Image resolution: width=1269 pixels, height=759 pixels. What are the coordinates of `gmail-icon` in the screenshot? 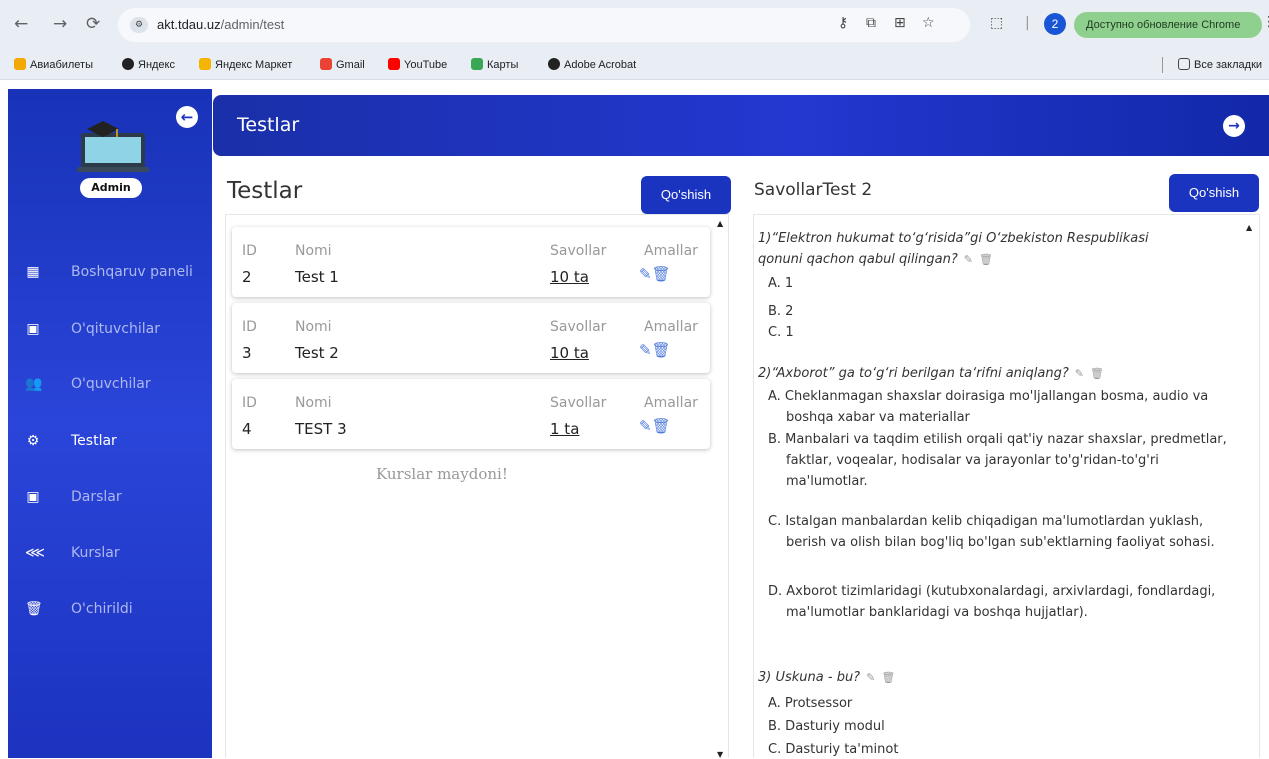 It's located at (326, 64).